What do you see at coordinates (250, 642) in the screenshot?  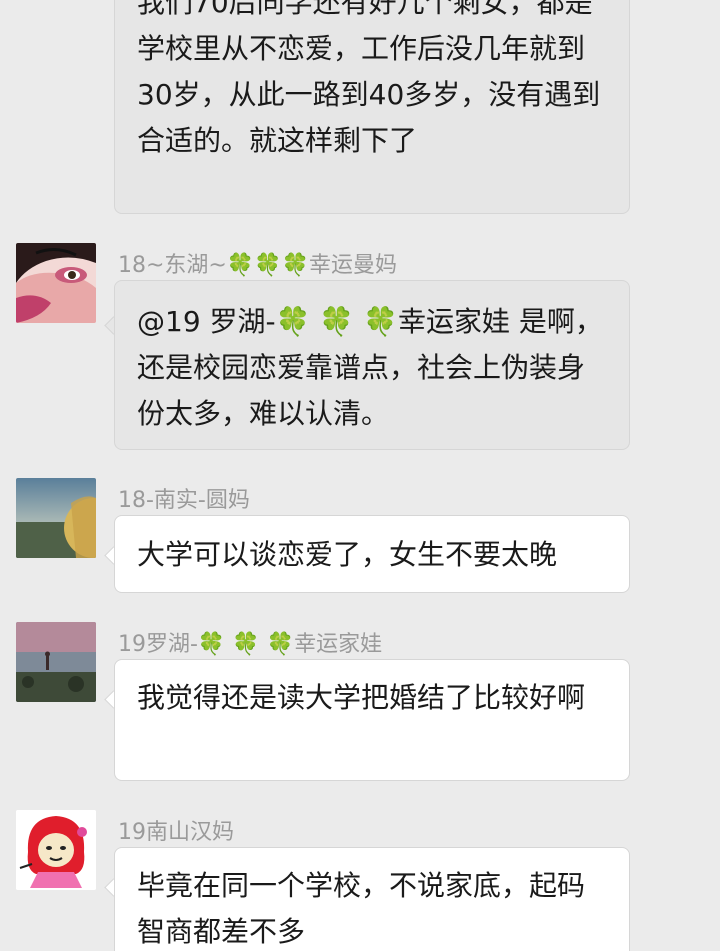 I see `sender-name: 19罗湖-🍀 🍀 🍀幸运家娃` at bounding box center [250, 642].